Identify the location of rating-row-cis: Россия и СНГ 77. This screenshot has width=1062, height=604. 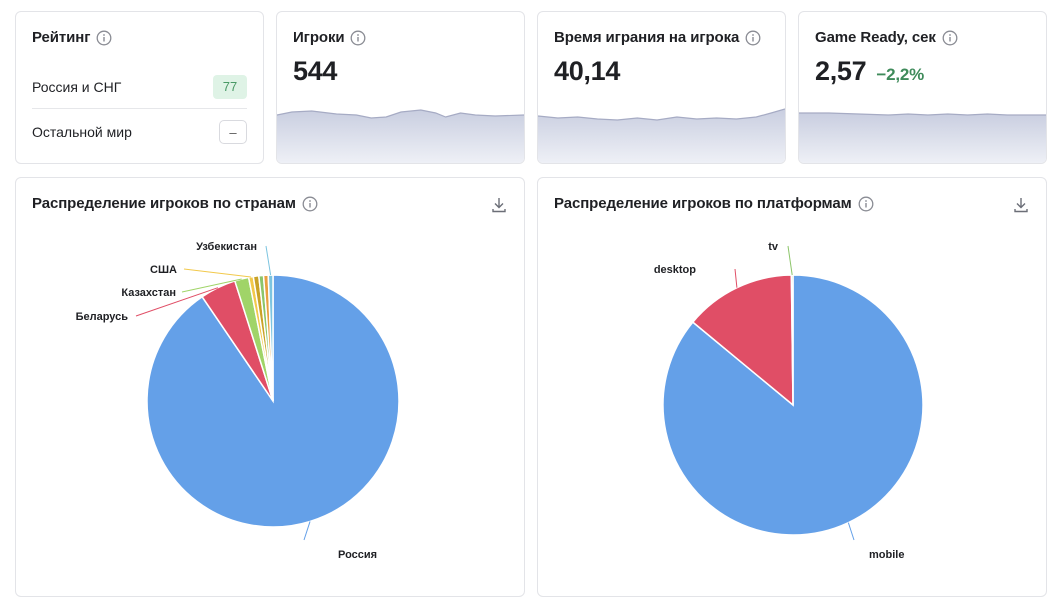
(139, 87).